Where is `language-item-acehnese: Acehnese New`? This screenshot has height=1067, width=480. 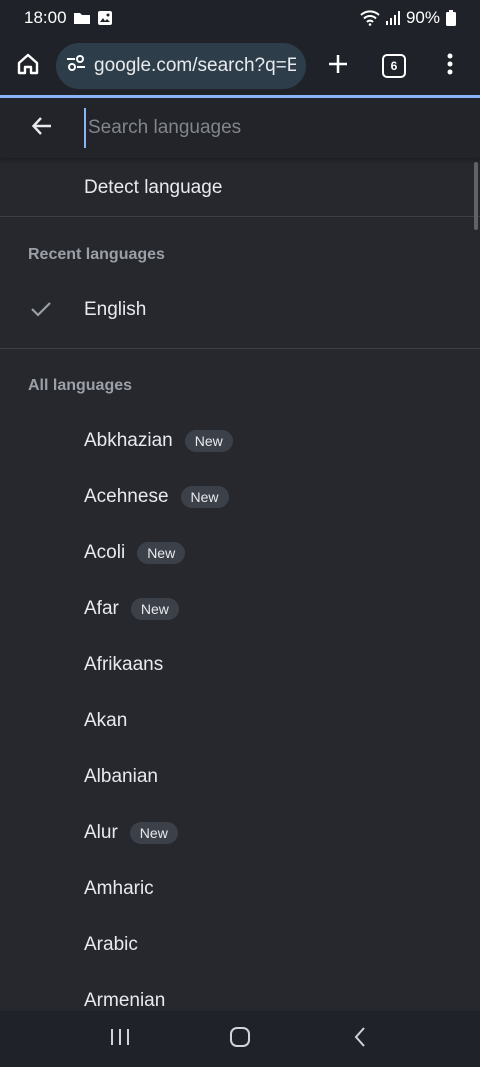 language-item-acehnese: Acehnese New is located at coordinates (240, 497).